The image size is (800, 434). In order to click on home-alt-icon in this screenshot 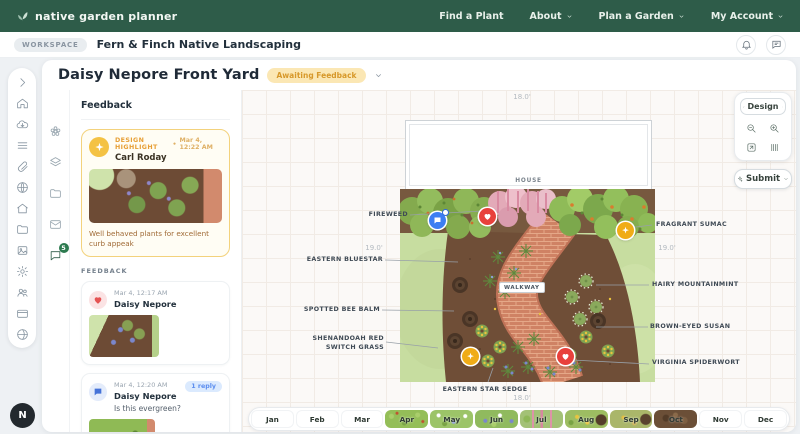, I will do `click(22, 208)`.